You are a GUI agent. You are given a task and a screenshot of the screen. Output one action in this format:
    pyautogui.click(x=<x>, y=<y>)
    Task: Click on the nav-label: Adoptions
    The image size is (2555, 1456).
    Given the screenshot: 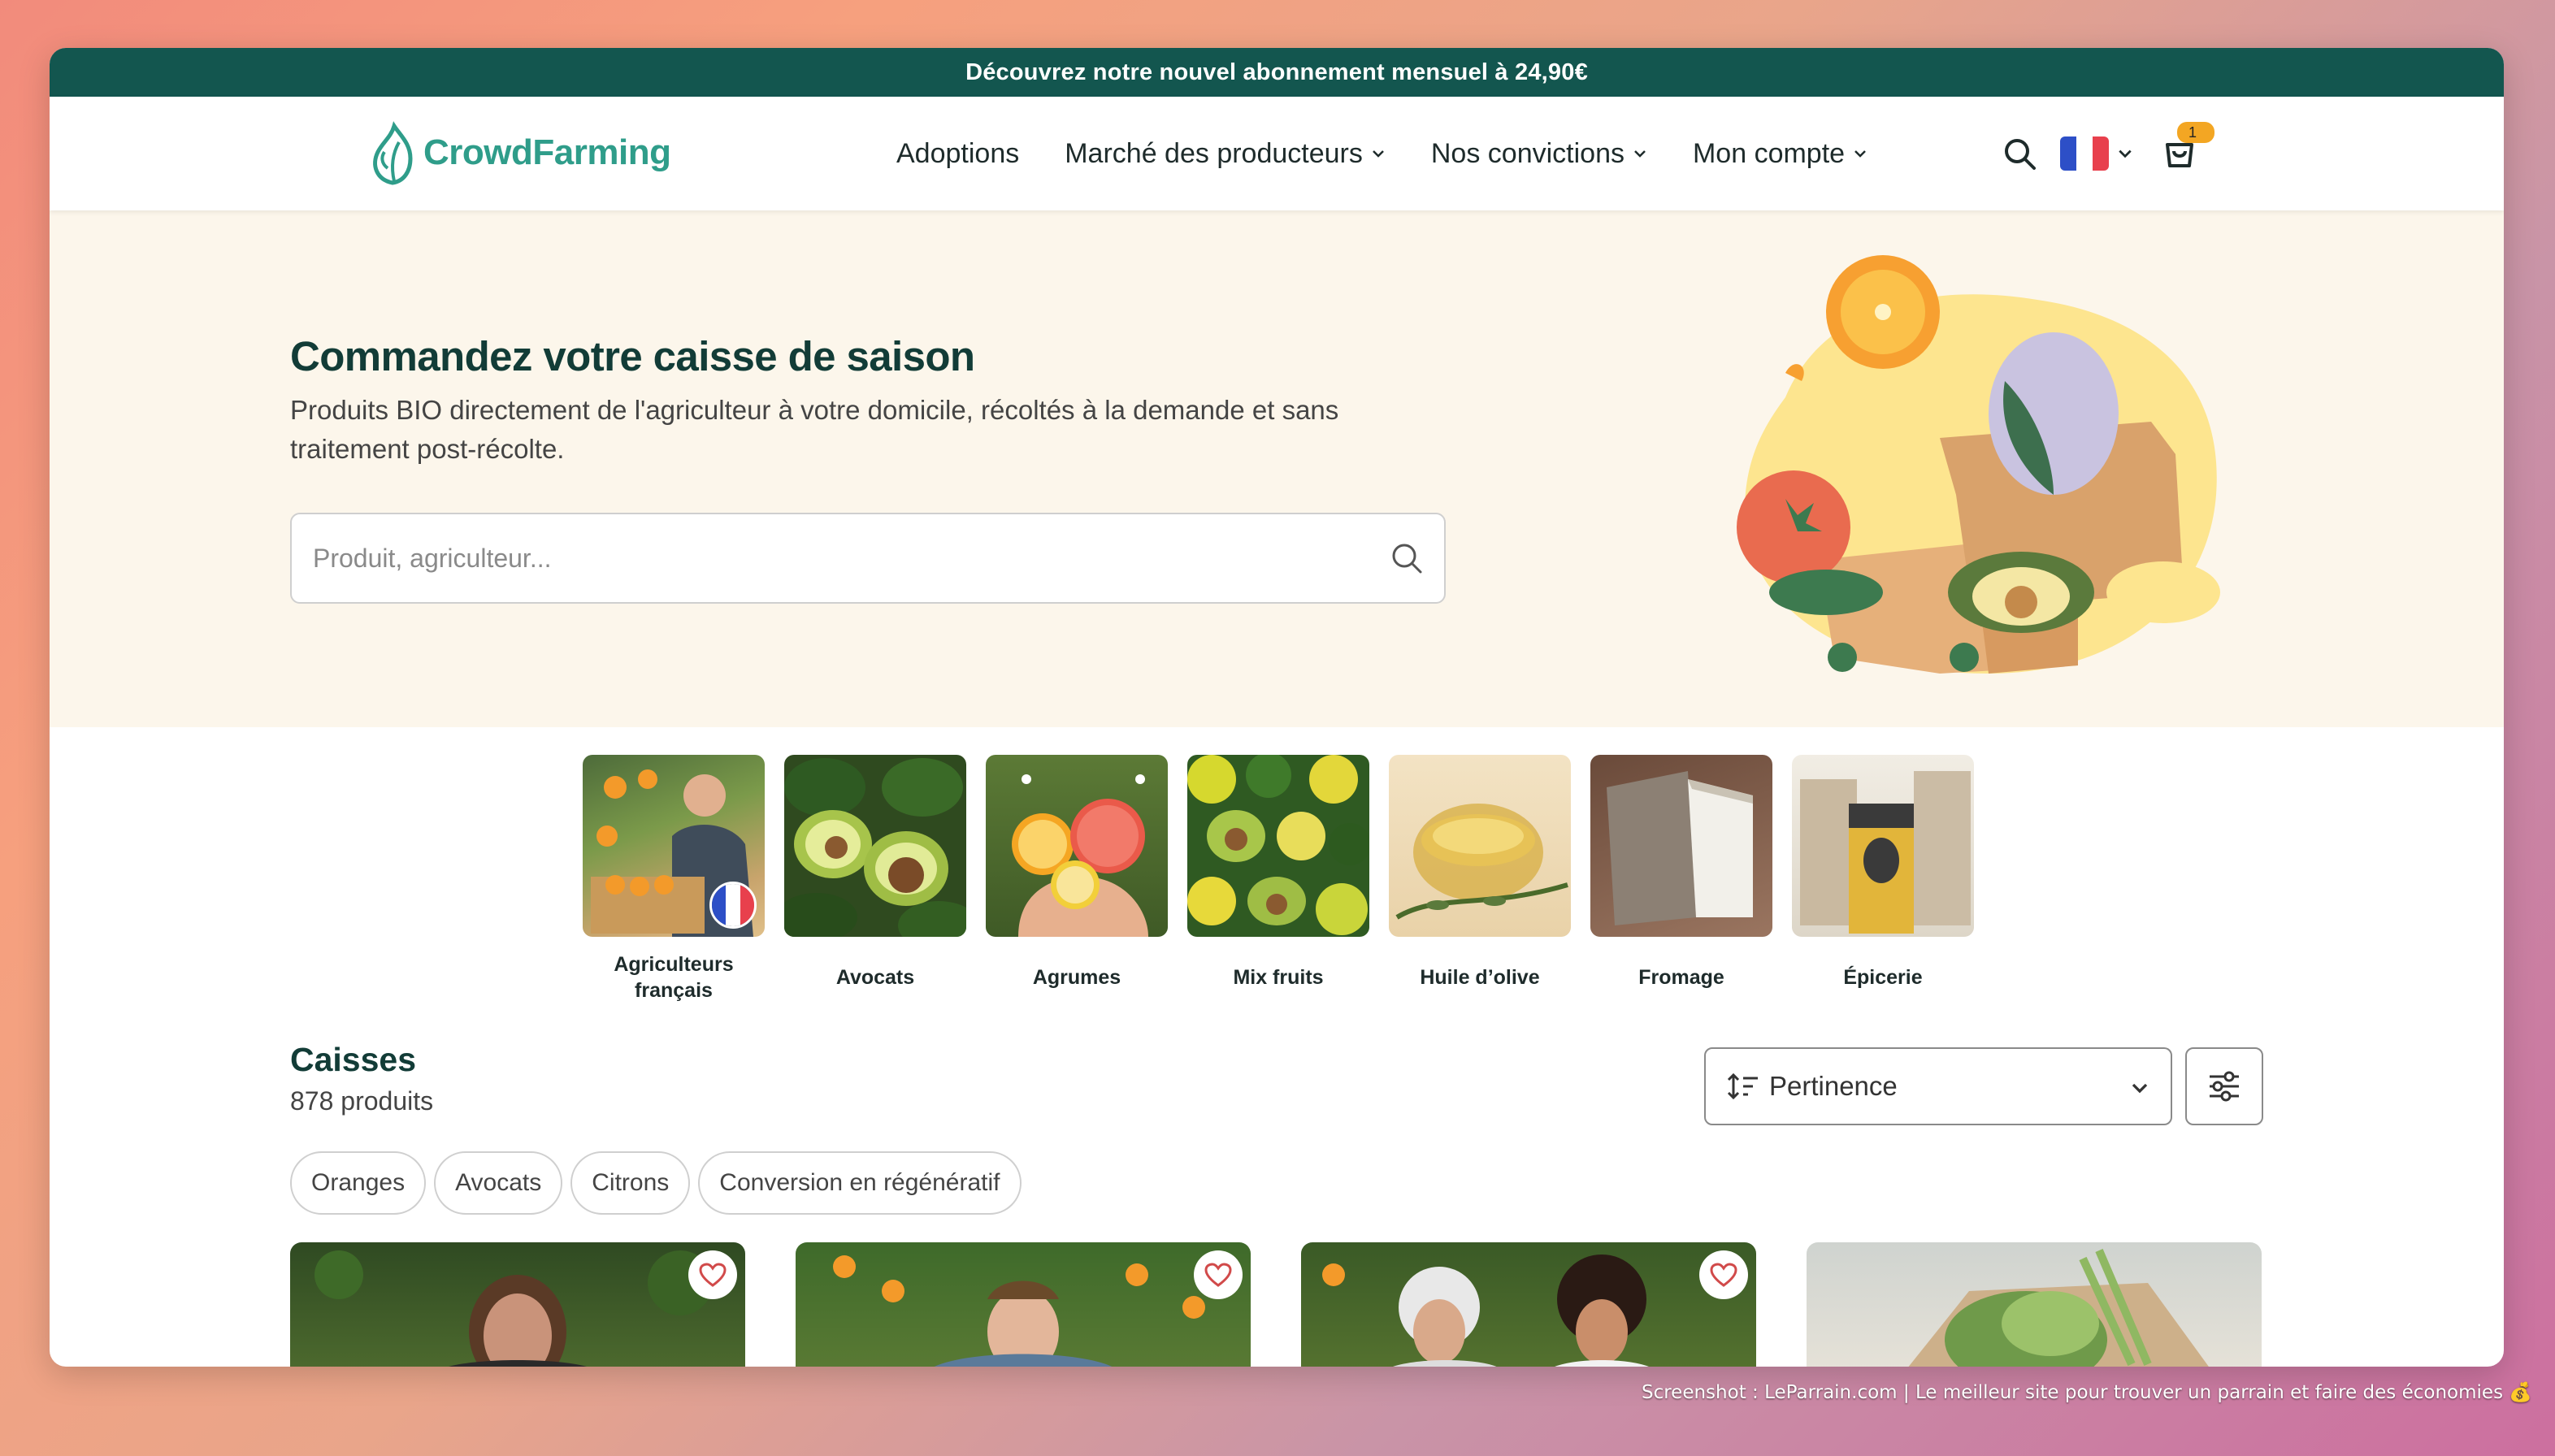 What is the action you would take?
    pyautogui.click(x=958, y=153)
    